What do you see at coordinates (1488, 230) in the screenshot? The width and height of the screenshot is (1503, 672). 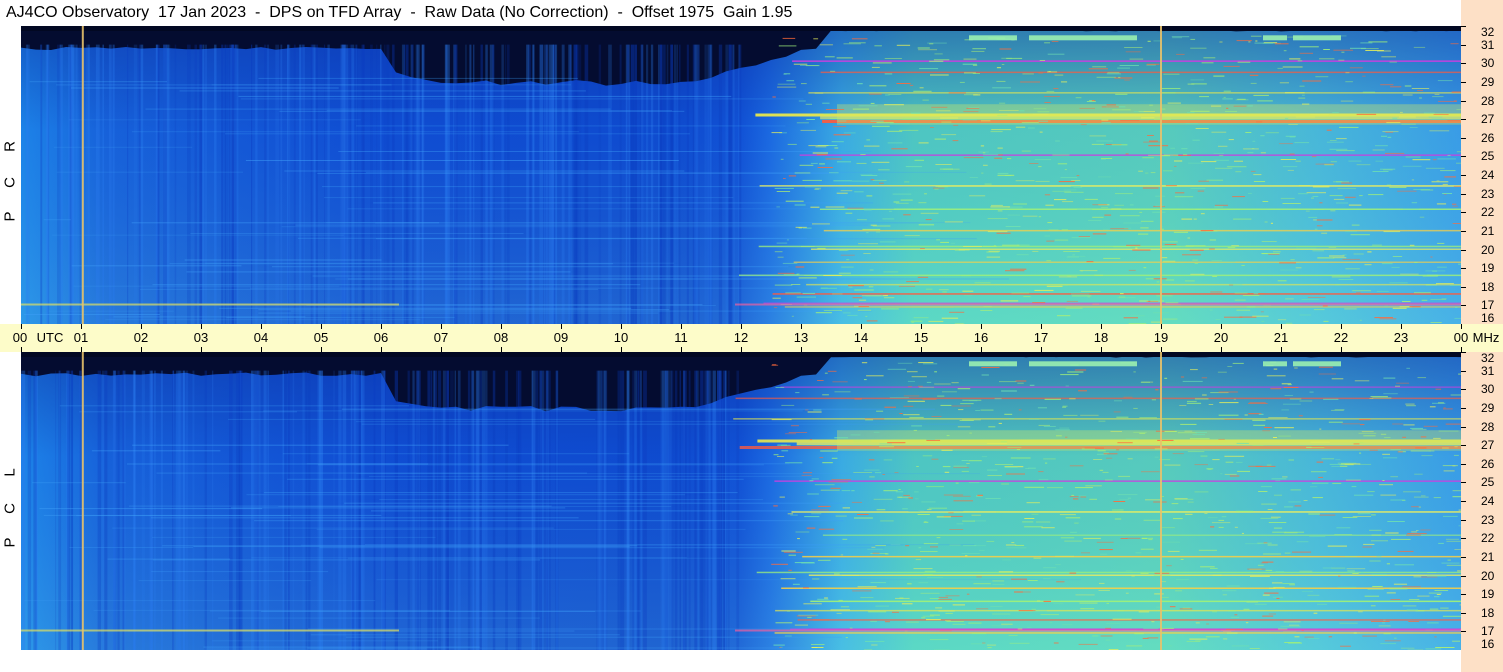 I see `freq-tick-label: 21` at bounding box center [1488, 230].